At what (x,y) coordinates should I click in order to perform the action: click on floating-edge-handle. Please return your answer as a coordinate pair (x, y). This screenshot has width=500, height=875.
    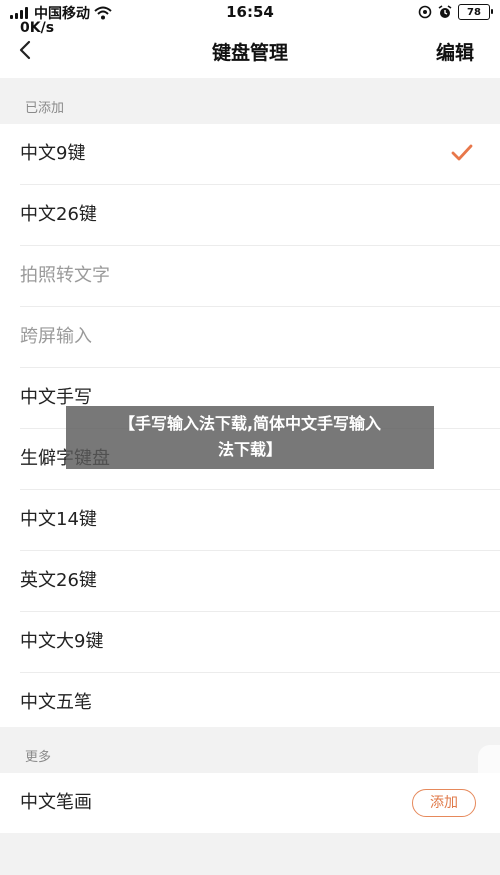
    Looking at the image, I should click on (489, 765).